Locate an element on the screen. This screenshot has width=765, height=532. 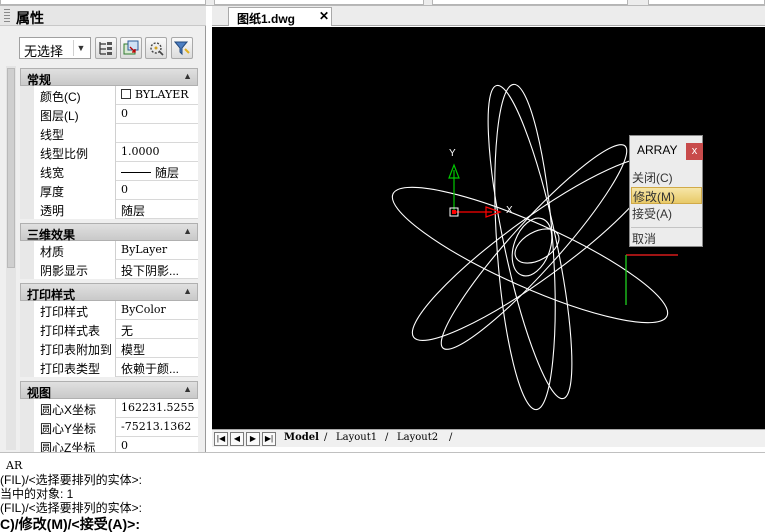
section-general: 常规 ▲ is located at coordinates (109, 77).